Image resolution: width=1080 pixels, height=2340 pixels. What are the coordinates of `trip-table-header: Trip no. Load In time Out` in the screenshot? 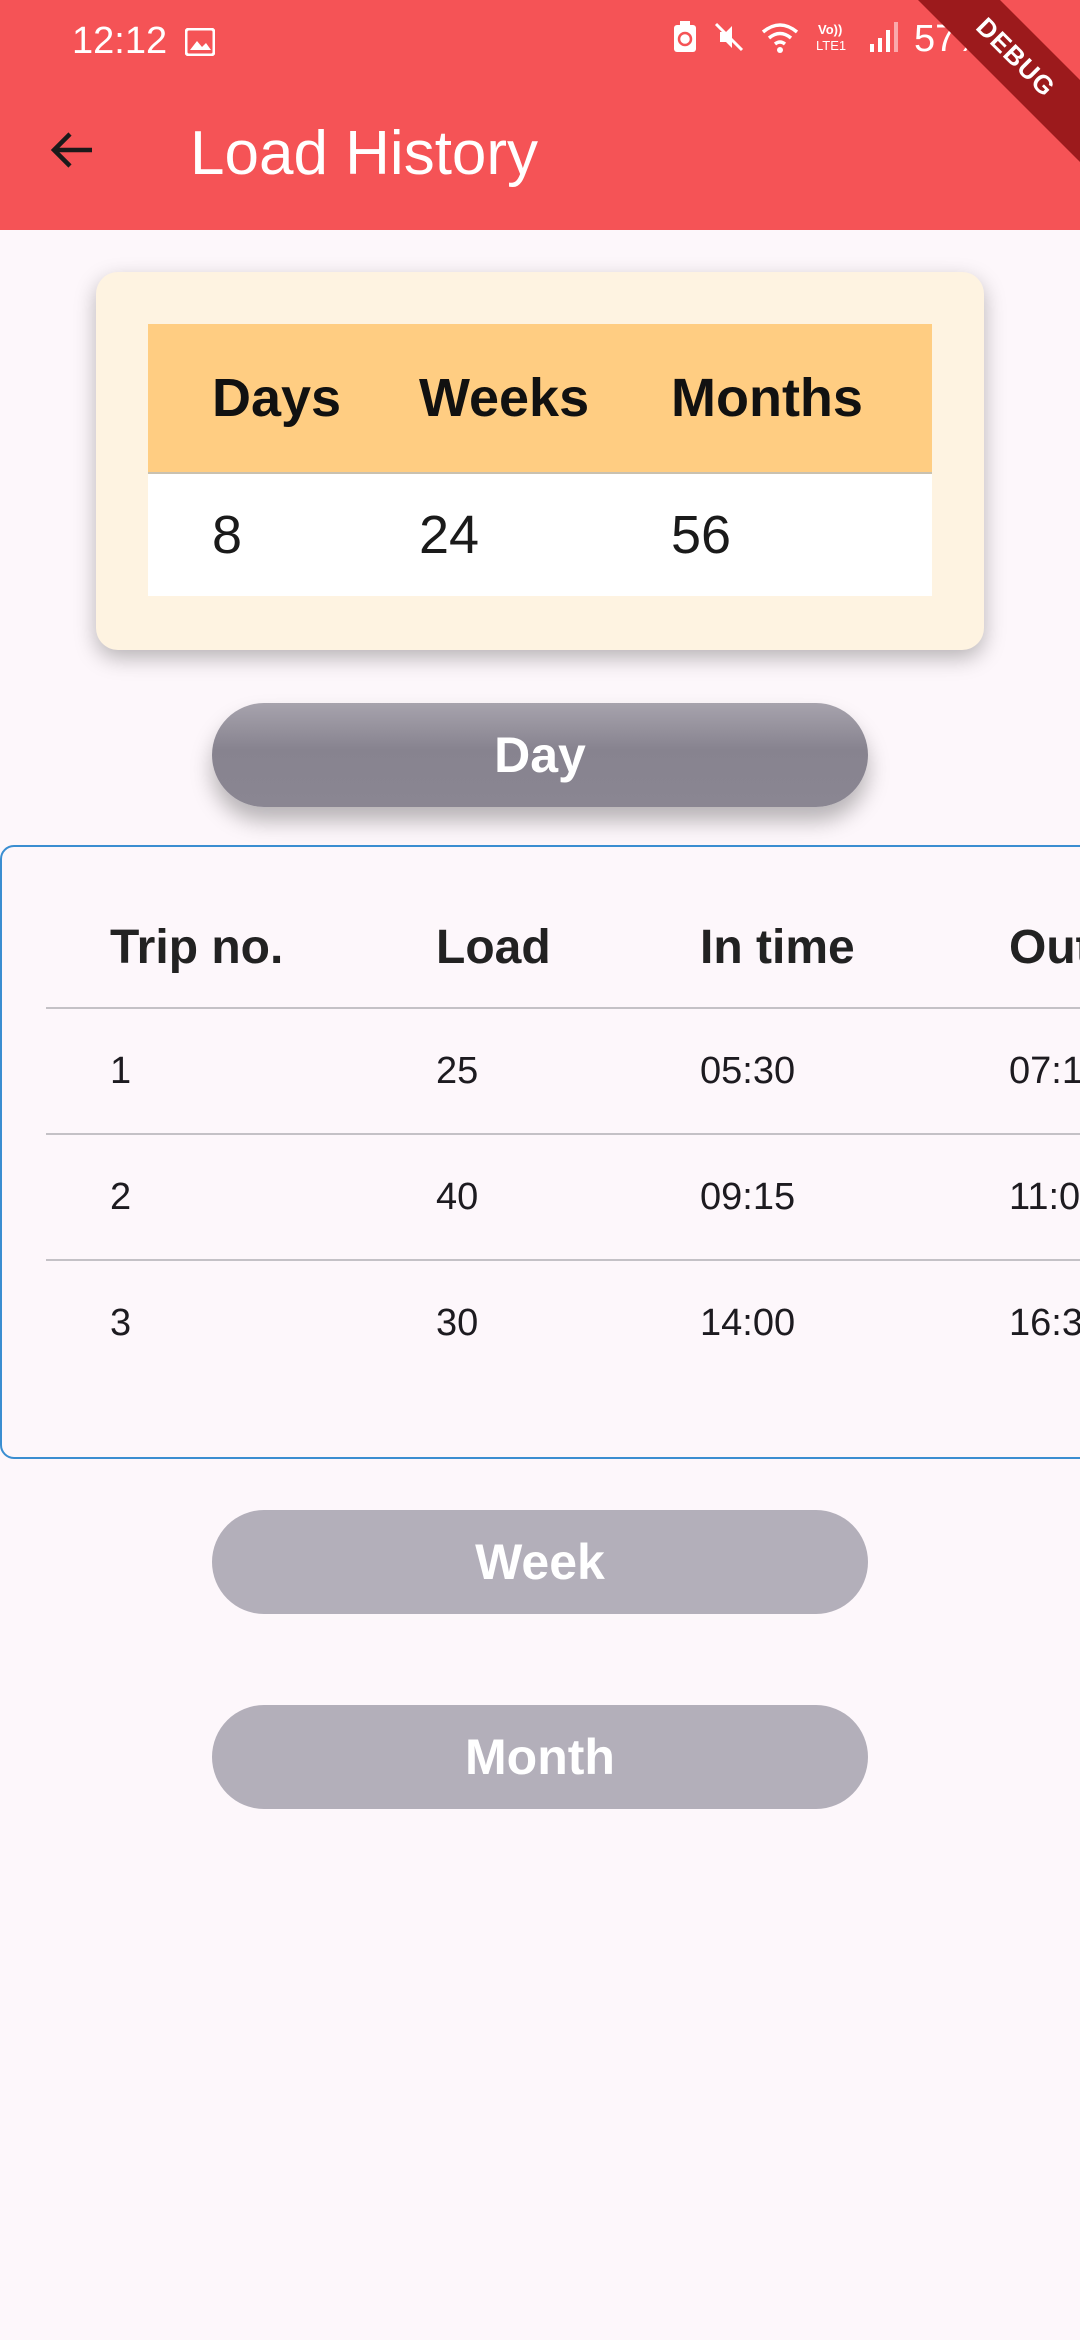 It's located at (563, 948).